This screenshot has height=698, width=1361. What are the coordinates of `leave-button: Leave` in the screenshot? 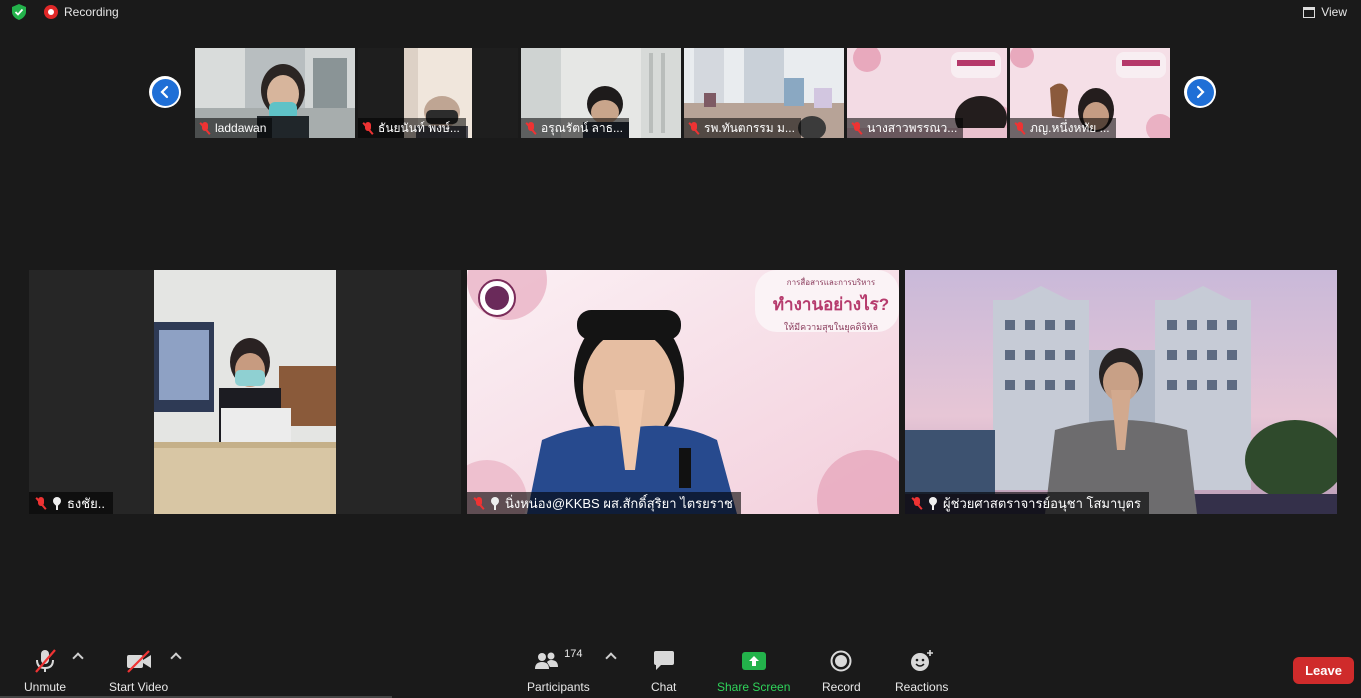 It's located at (1323, 670).